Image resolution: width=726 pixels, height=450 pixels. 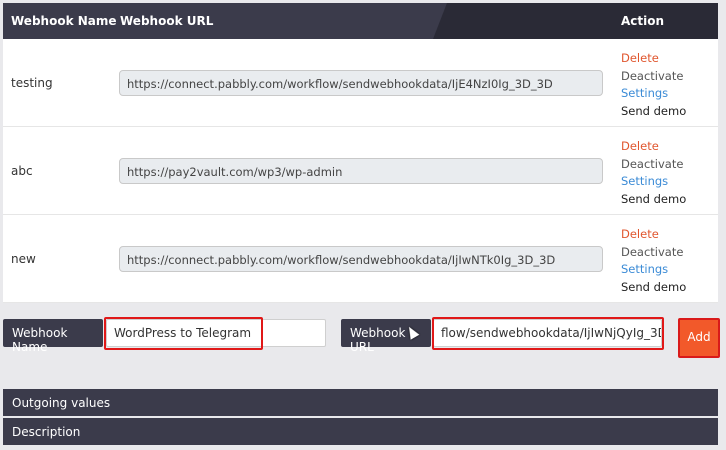 What do you see at coordinates (53, 336) in the screenshot?
I see `webhook-name-label: Webhook Name` at bounding box center [53, 336].